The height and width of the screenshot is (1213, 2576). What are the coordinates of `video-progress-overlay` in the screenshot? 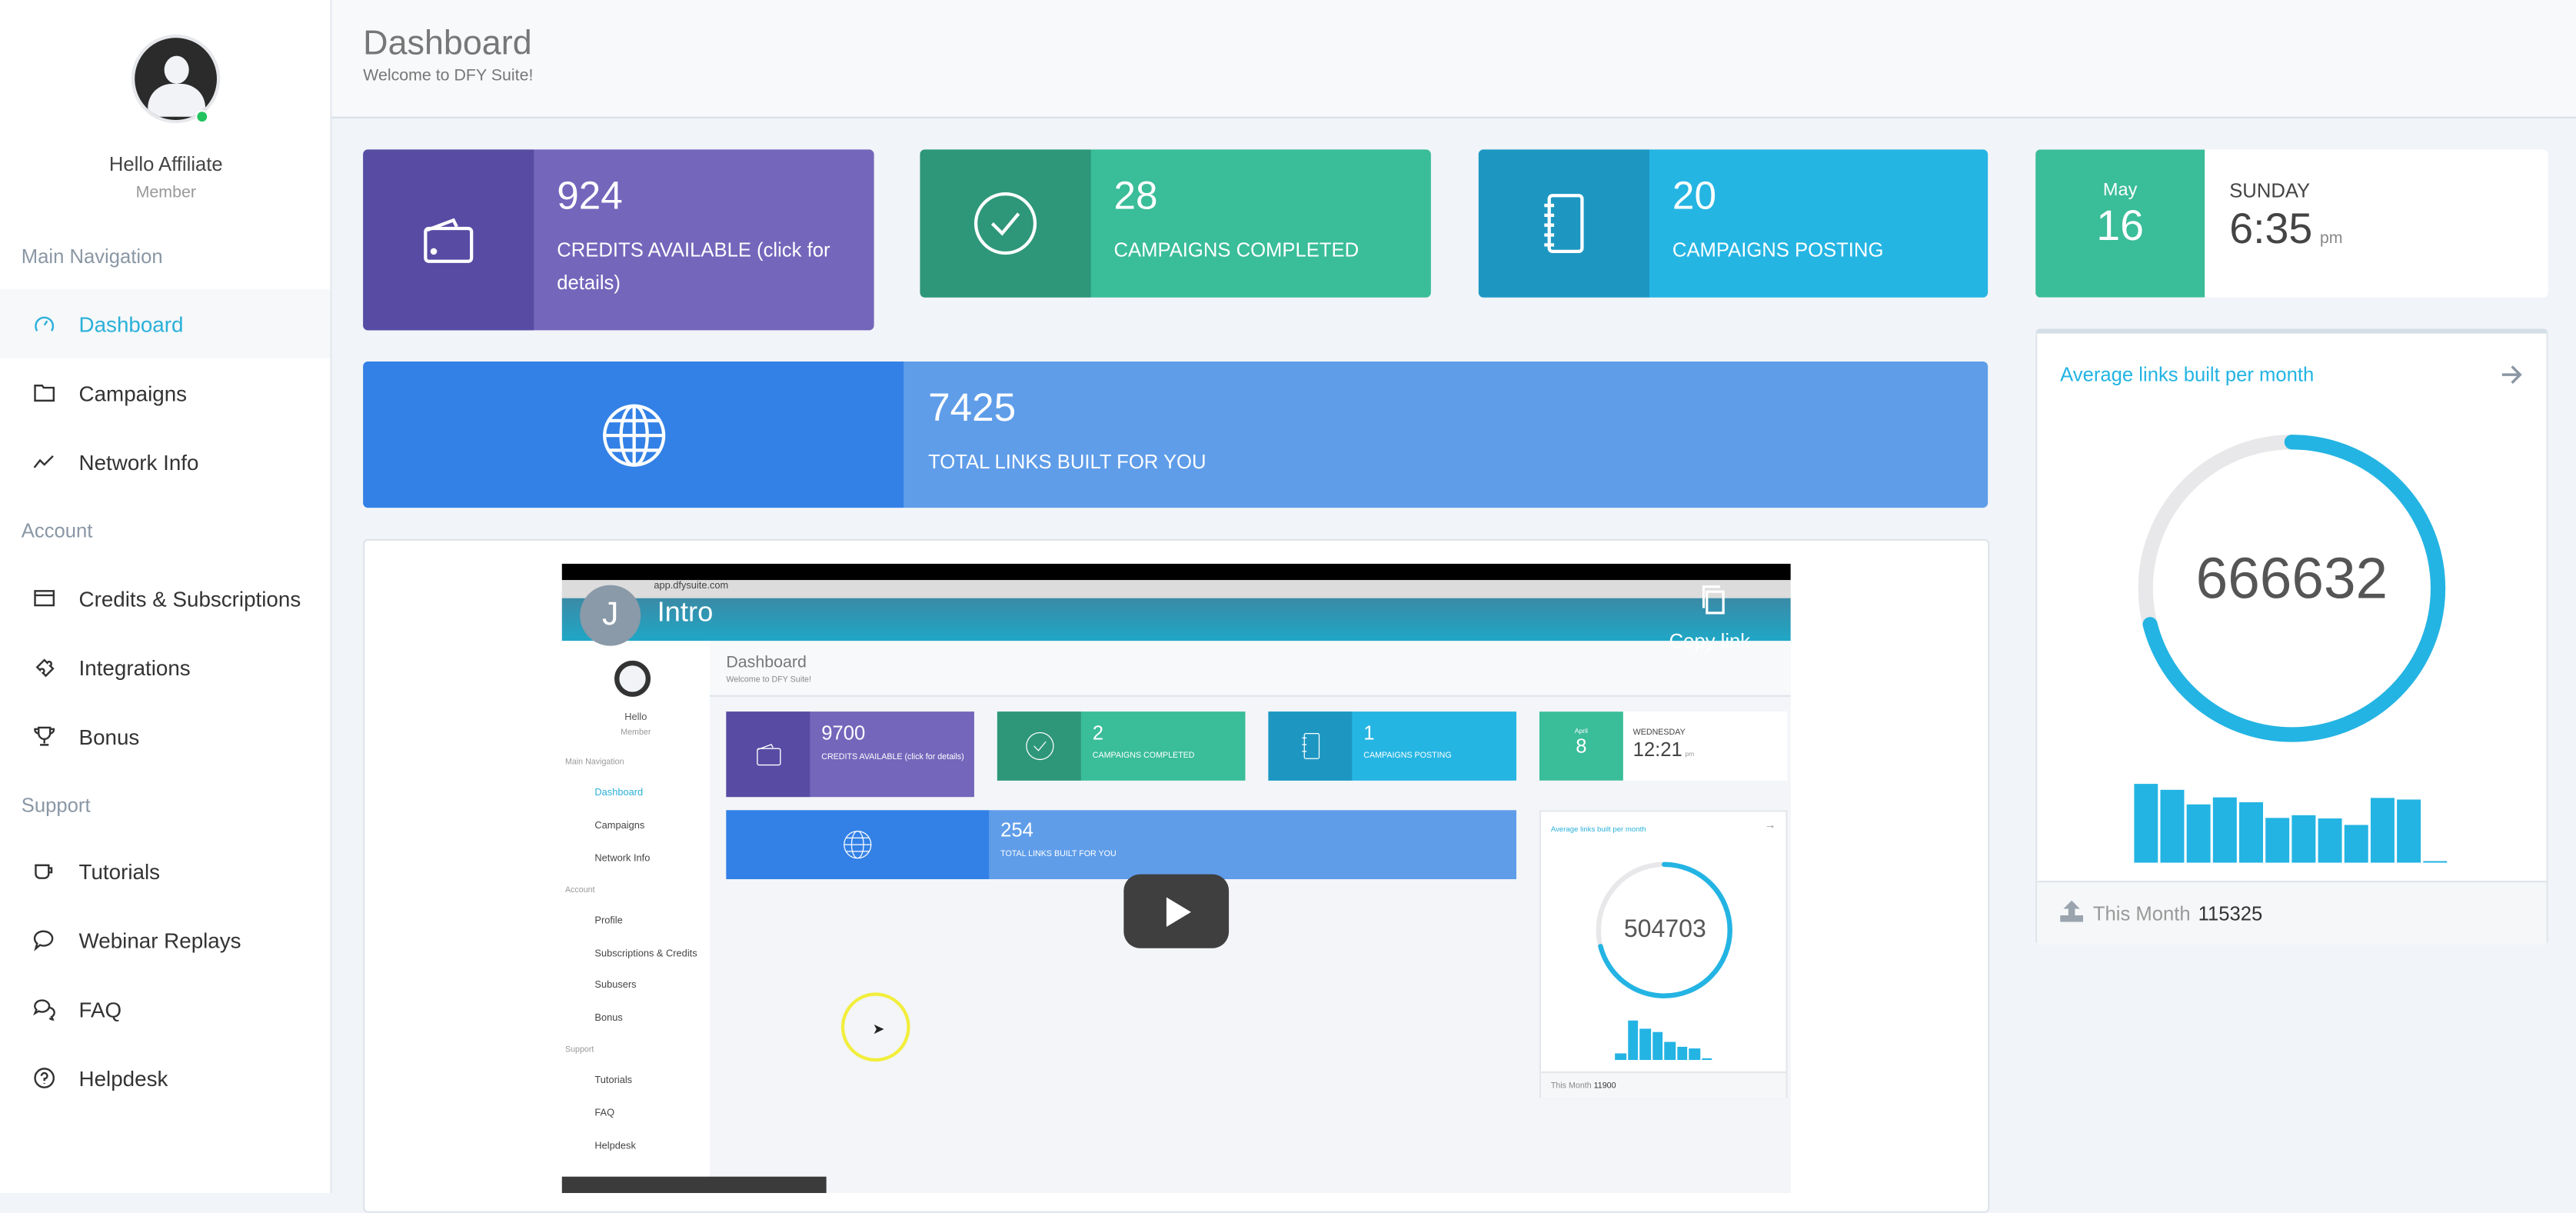 It's located at (694, 1185).